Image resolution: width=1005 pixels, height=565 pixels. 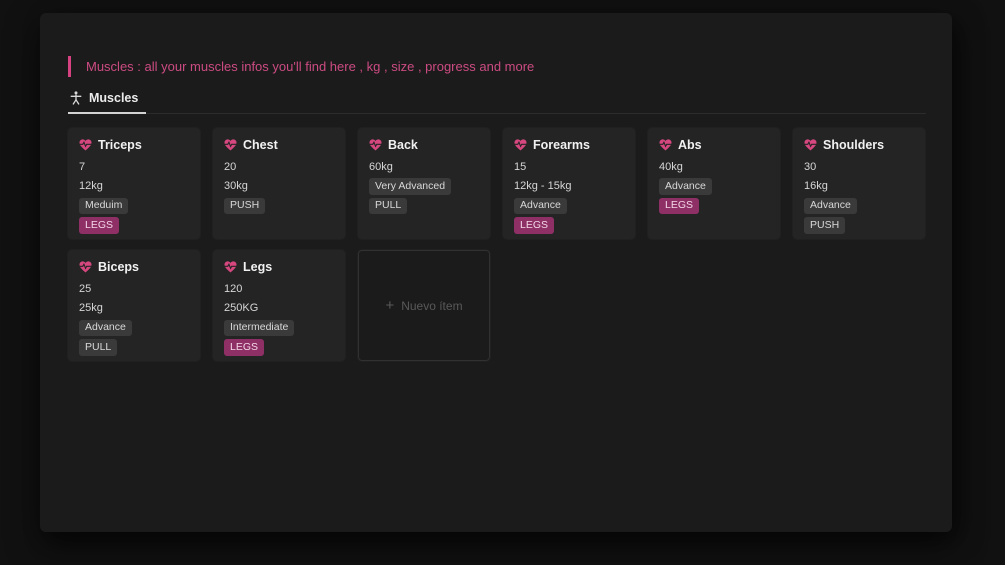 I want to click on view-tabs: Muscles, so click(x=497, y=100).